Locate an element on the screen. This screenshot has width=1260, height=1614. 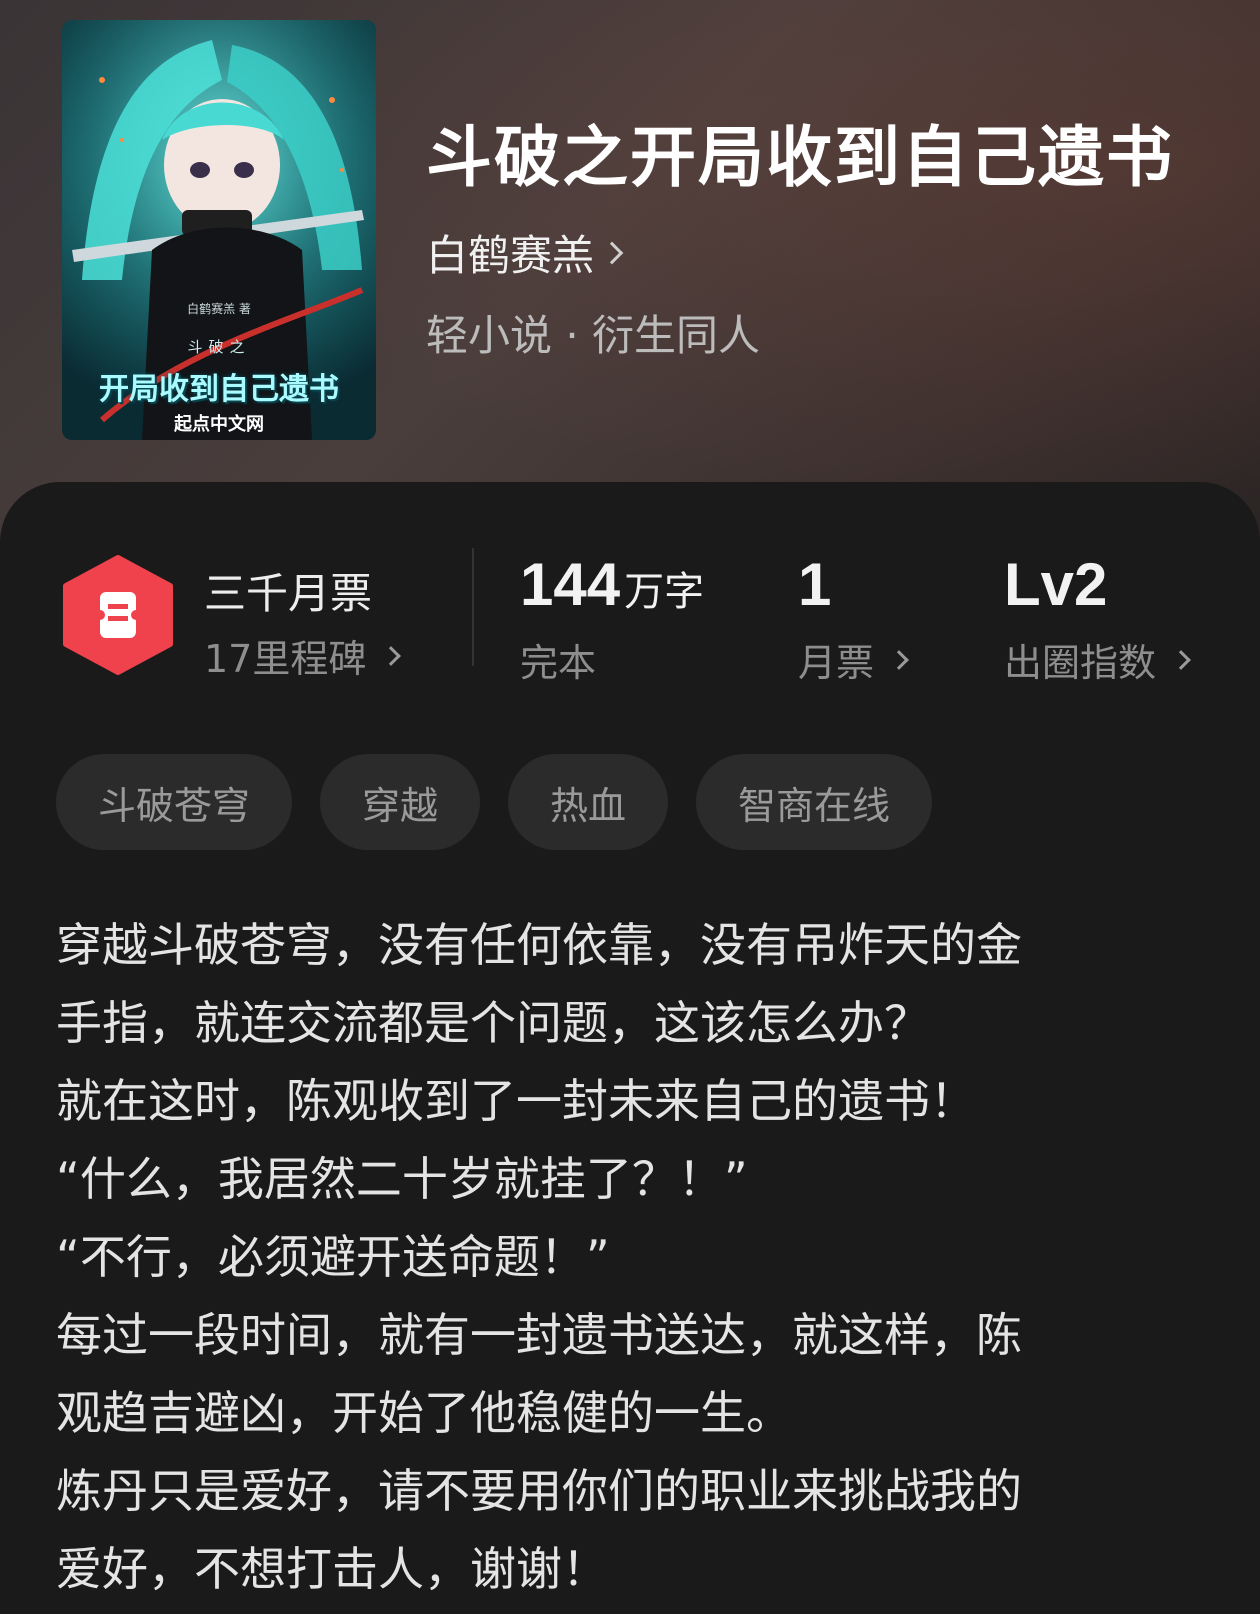
monthly-votes-link: 月票 is located at coordinates (853, 659).